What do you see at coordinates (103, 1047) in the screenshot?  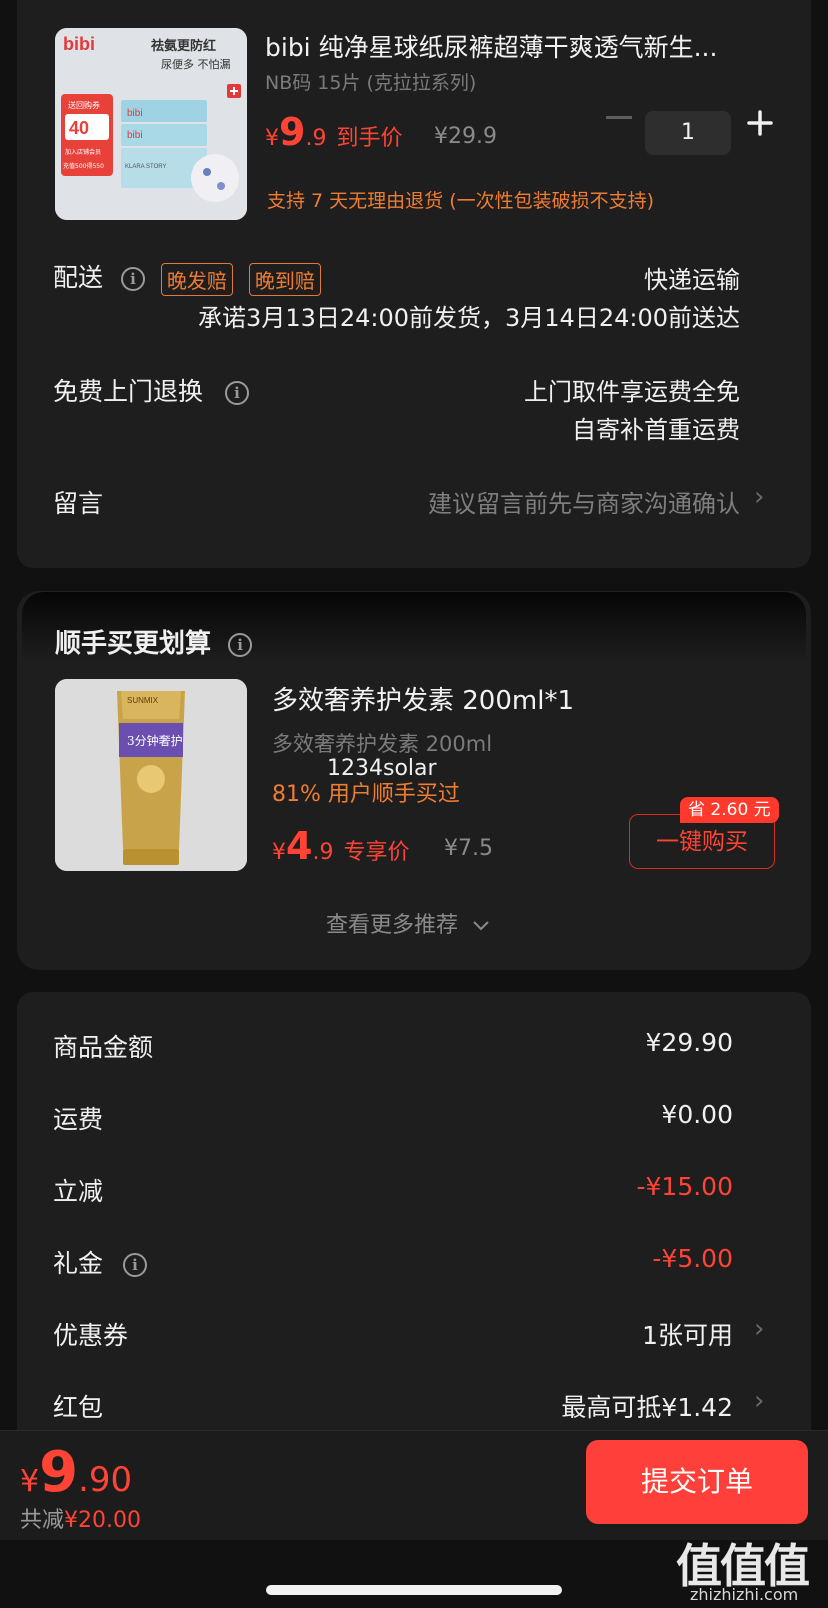 I see `summary-label: 商品金额` at bounding box center [103, 1047].